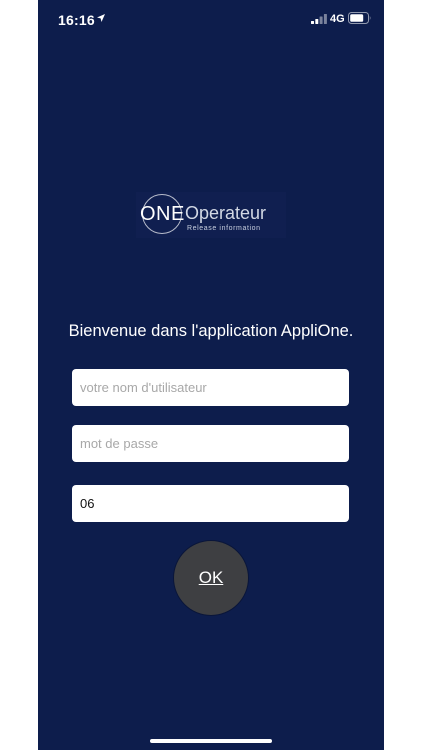 This screenshot has height=750, width=422. What do you see at coordinates (319, 19) in the screenshot?
I see `cellular-signal-icon` at bounding box center [319, 19].